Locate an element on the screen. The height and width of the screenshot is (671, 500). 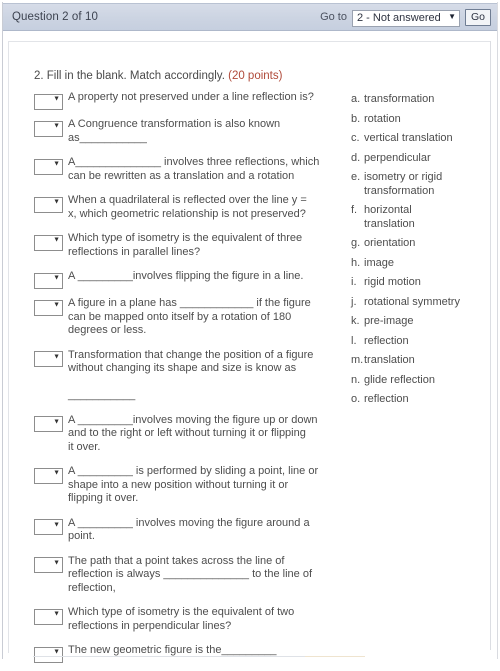
answer-option-row: f. horizontal translation is located at coordinates (415, 217).